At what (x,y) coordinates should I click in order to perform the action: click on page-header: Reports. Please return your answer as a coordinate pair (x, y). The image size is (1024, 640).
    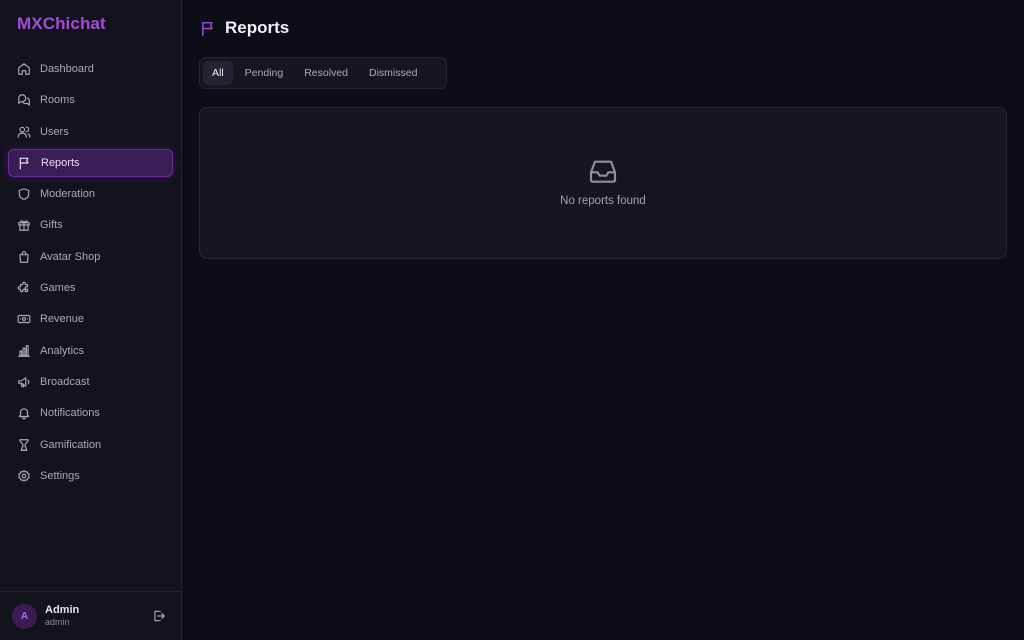
    Looking at the image, I should click on (244, 28).